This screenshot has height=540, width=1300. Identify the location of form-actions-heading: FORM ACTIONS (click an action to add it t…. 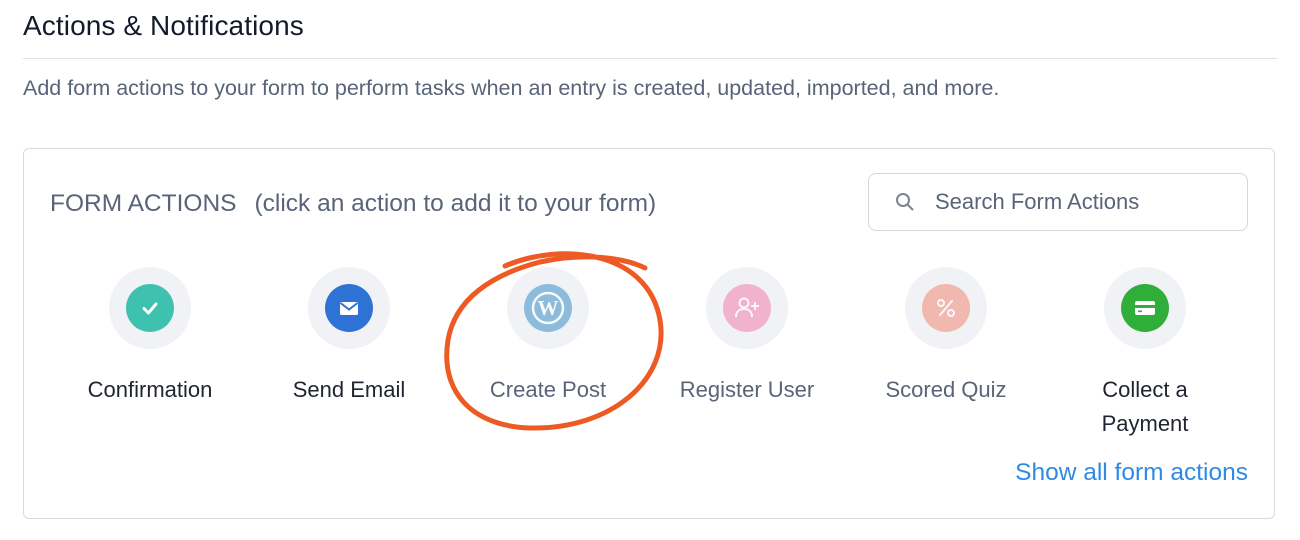
(353, 204).